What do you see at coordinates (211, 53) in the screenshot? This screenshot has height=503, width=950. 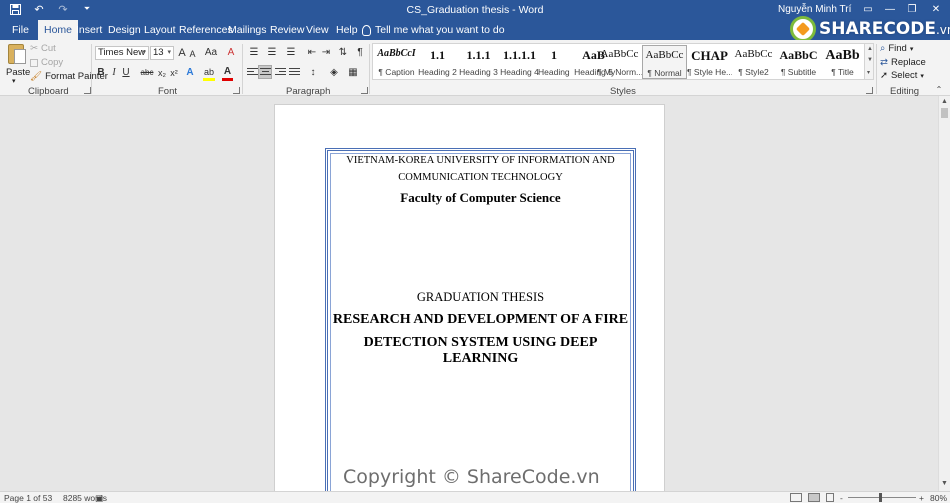 I see `change-case-button: Aa` at bounding box center [211, 53].